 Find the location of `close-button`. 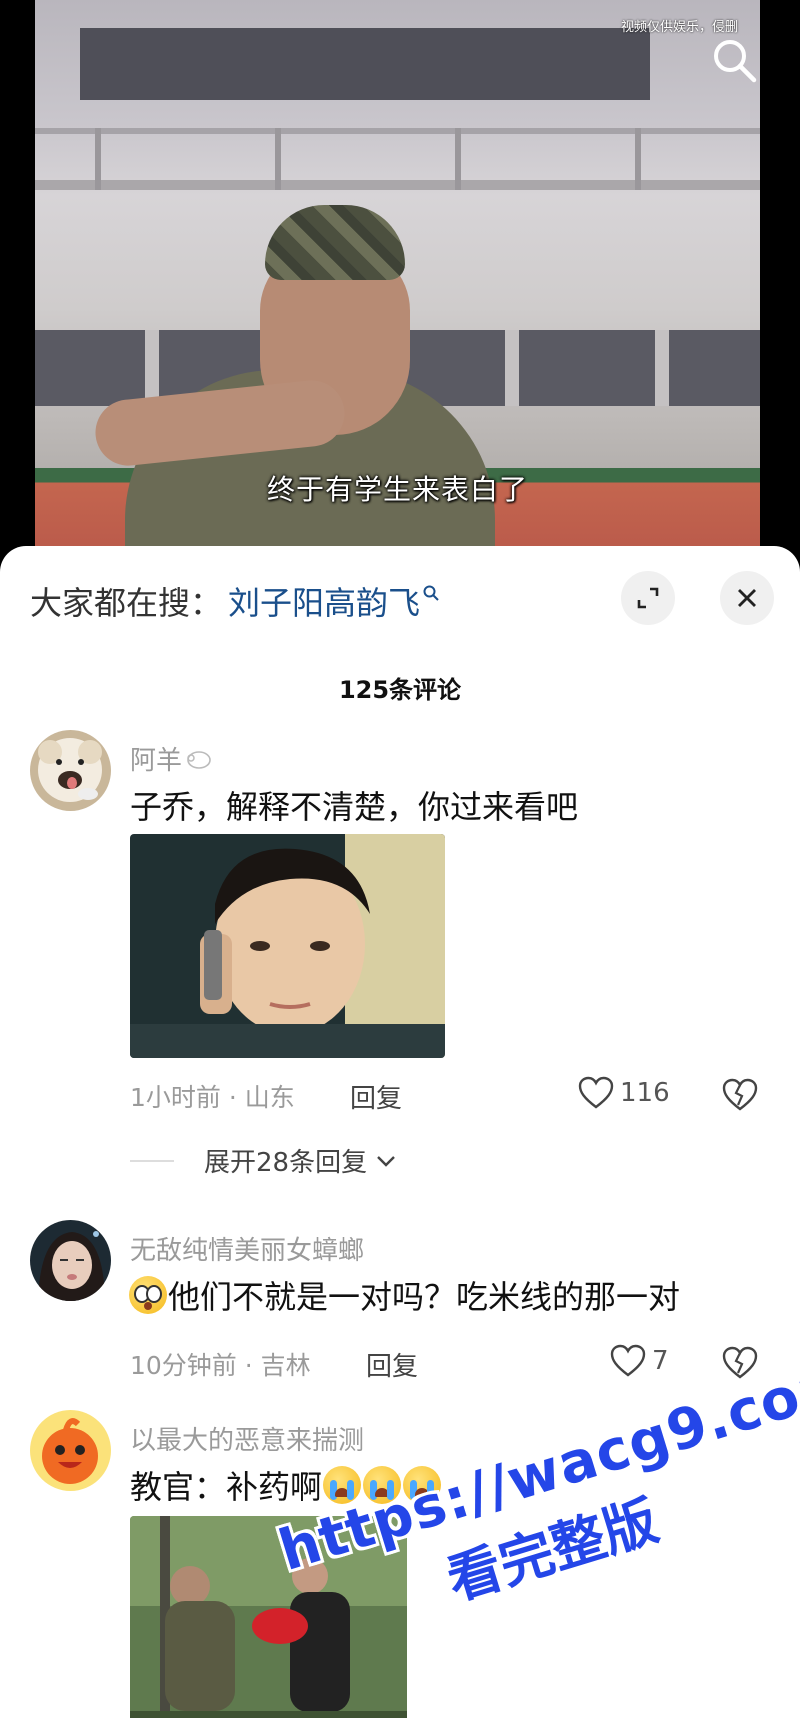

close-button is located at coordinates (747, 598).